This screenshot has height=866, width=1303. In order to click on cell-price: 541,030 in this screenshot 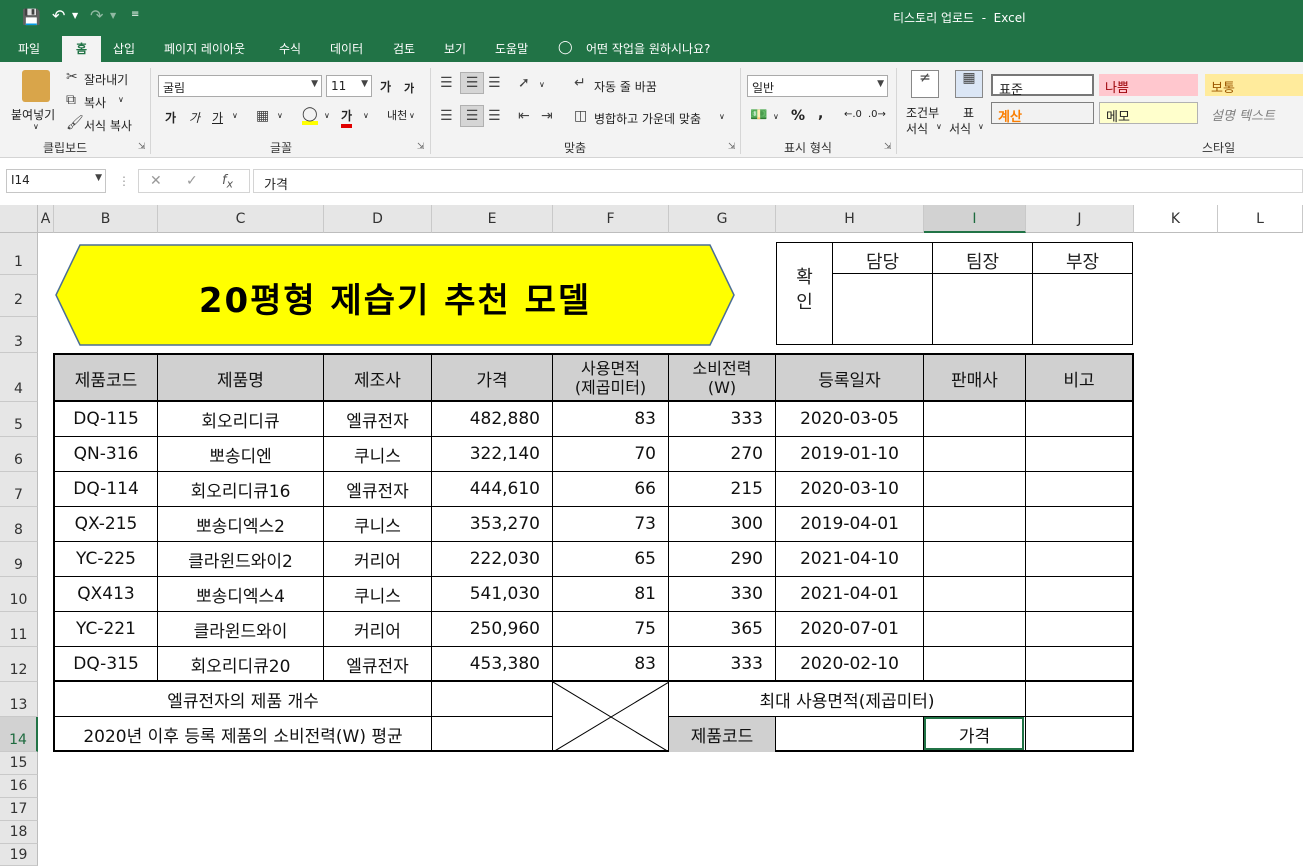, I will do `click(492, 594)`.